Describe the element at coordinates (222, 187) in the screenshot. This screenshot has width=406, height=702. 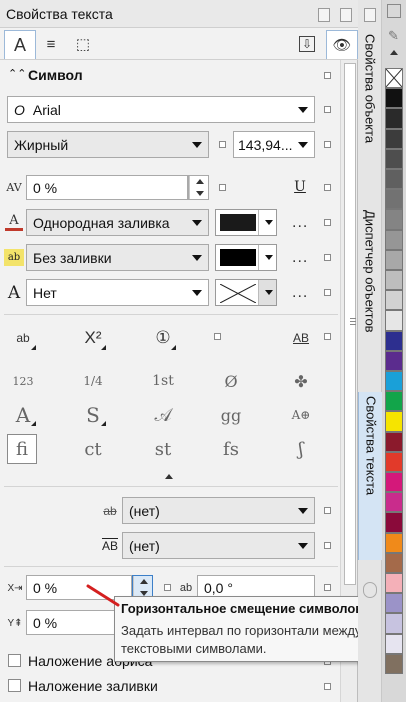
I see `kerning-lock` at that location.